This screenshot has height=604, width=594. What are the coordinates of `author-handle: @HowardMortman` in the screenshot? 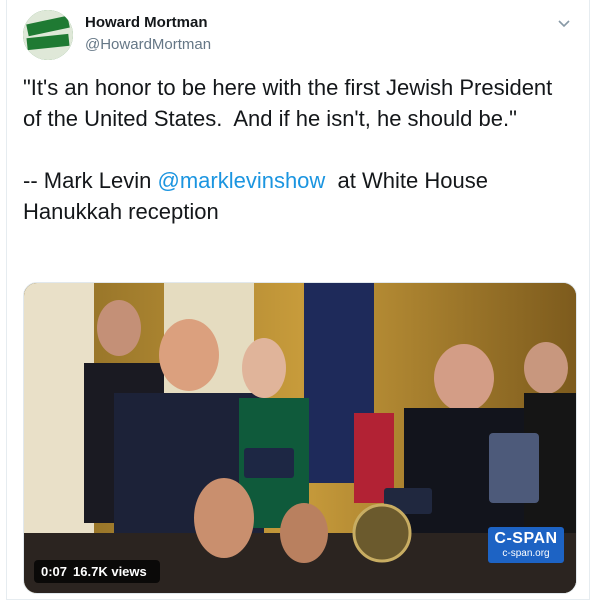 It's located at (148, 44).